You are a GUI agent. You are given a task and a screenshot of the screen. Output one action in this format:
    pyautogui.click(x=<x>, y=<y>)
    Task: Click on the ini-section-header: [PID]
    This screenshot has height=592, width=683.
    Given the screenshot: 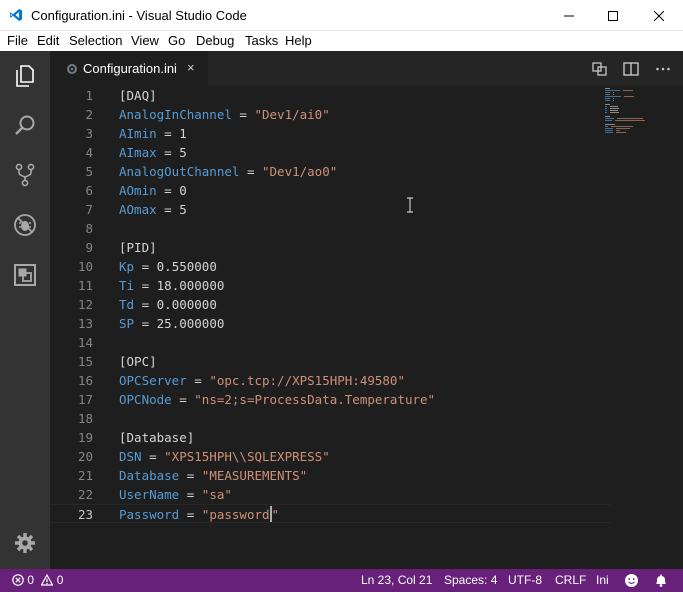 What is the action you would take?
    pyautogui.click(x=138, y=247)
    